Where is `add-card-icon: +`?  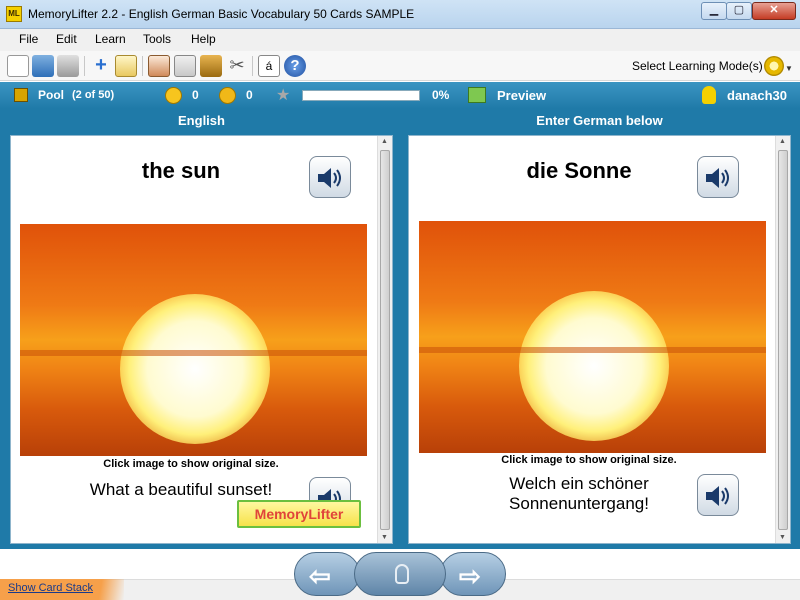 add-card-icon: + is located at coordinates (101, 66).